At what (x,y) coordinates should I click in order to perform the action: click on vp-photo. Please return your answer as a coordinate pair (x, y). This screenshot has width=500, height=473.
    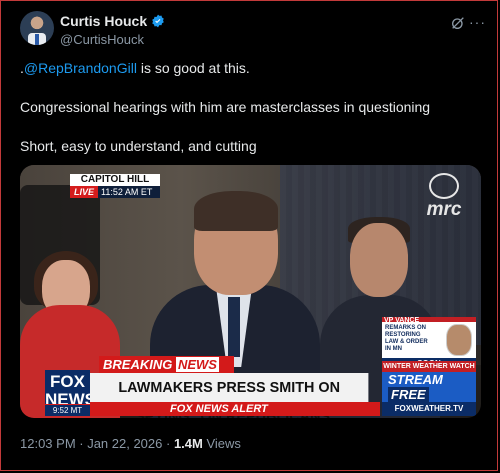
    Looking at the image, I should click on (459, 340).